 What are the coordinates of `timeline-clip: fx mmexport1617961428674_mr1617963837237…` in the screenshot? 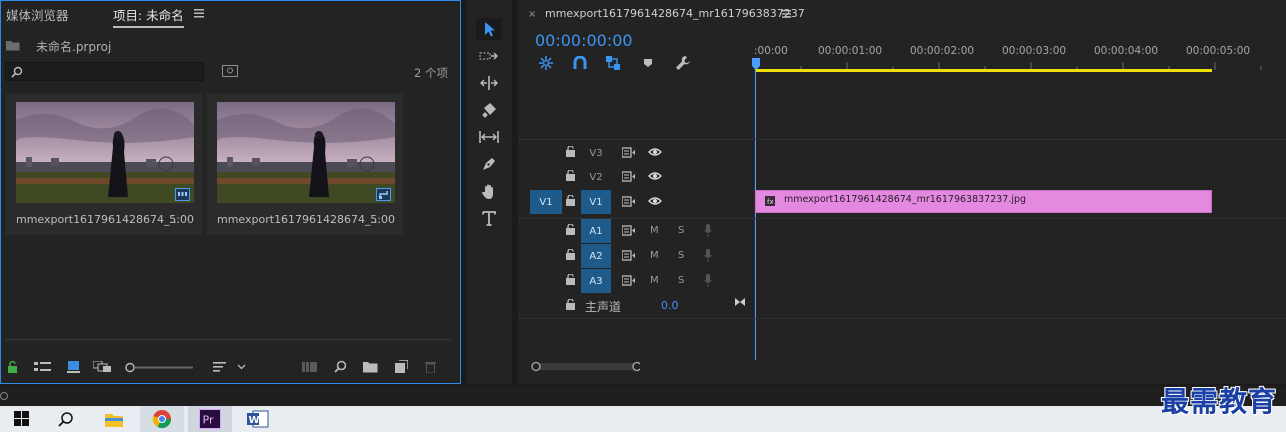 It's located at (983, 201).